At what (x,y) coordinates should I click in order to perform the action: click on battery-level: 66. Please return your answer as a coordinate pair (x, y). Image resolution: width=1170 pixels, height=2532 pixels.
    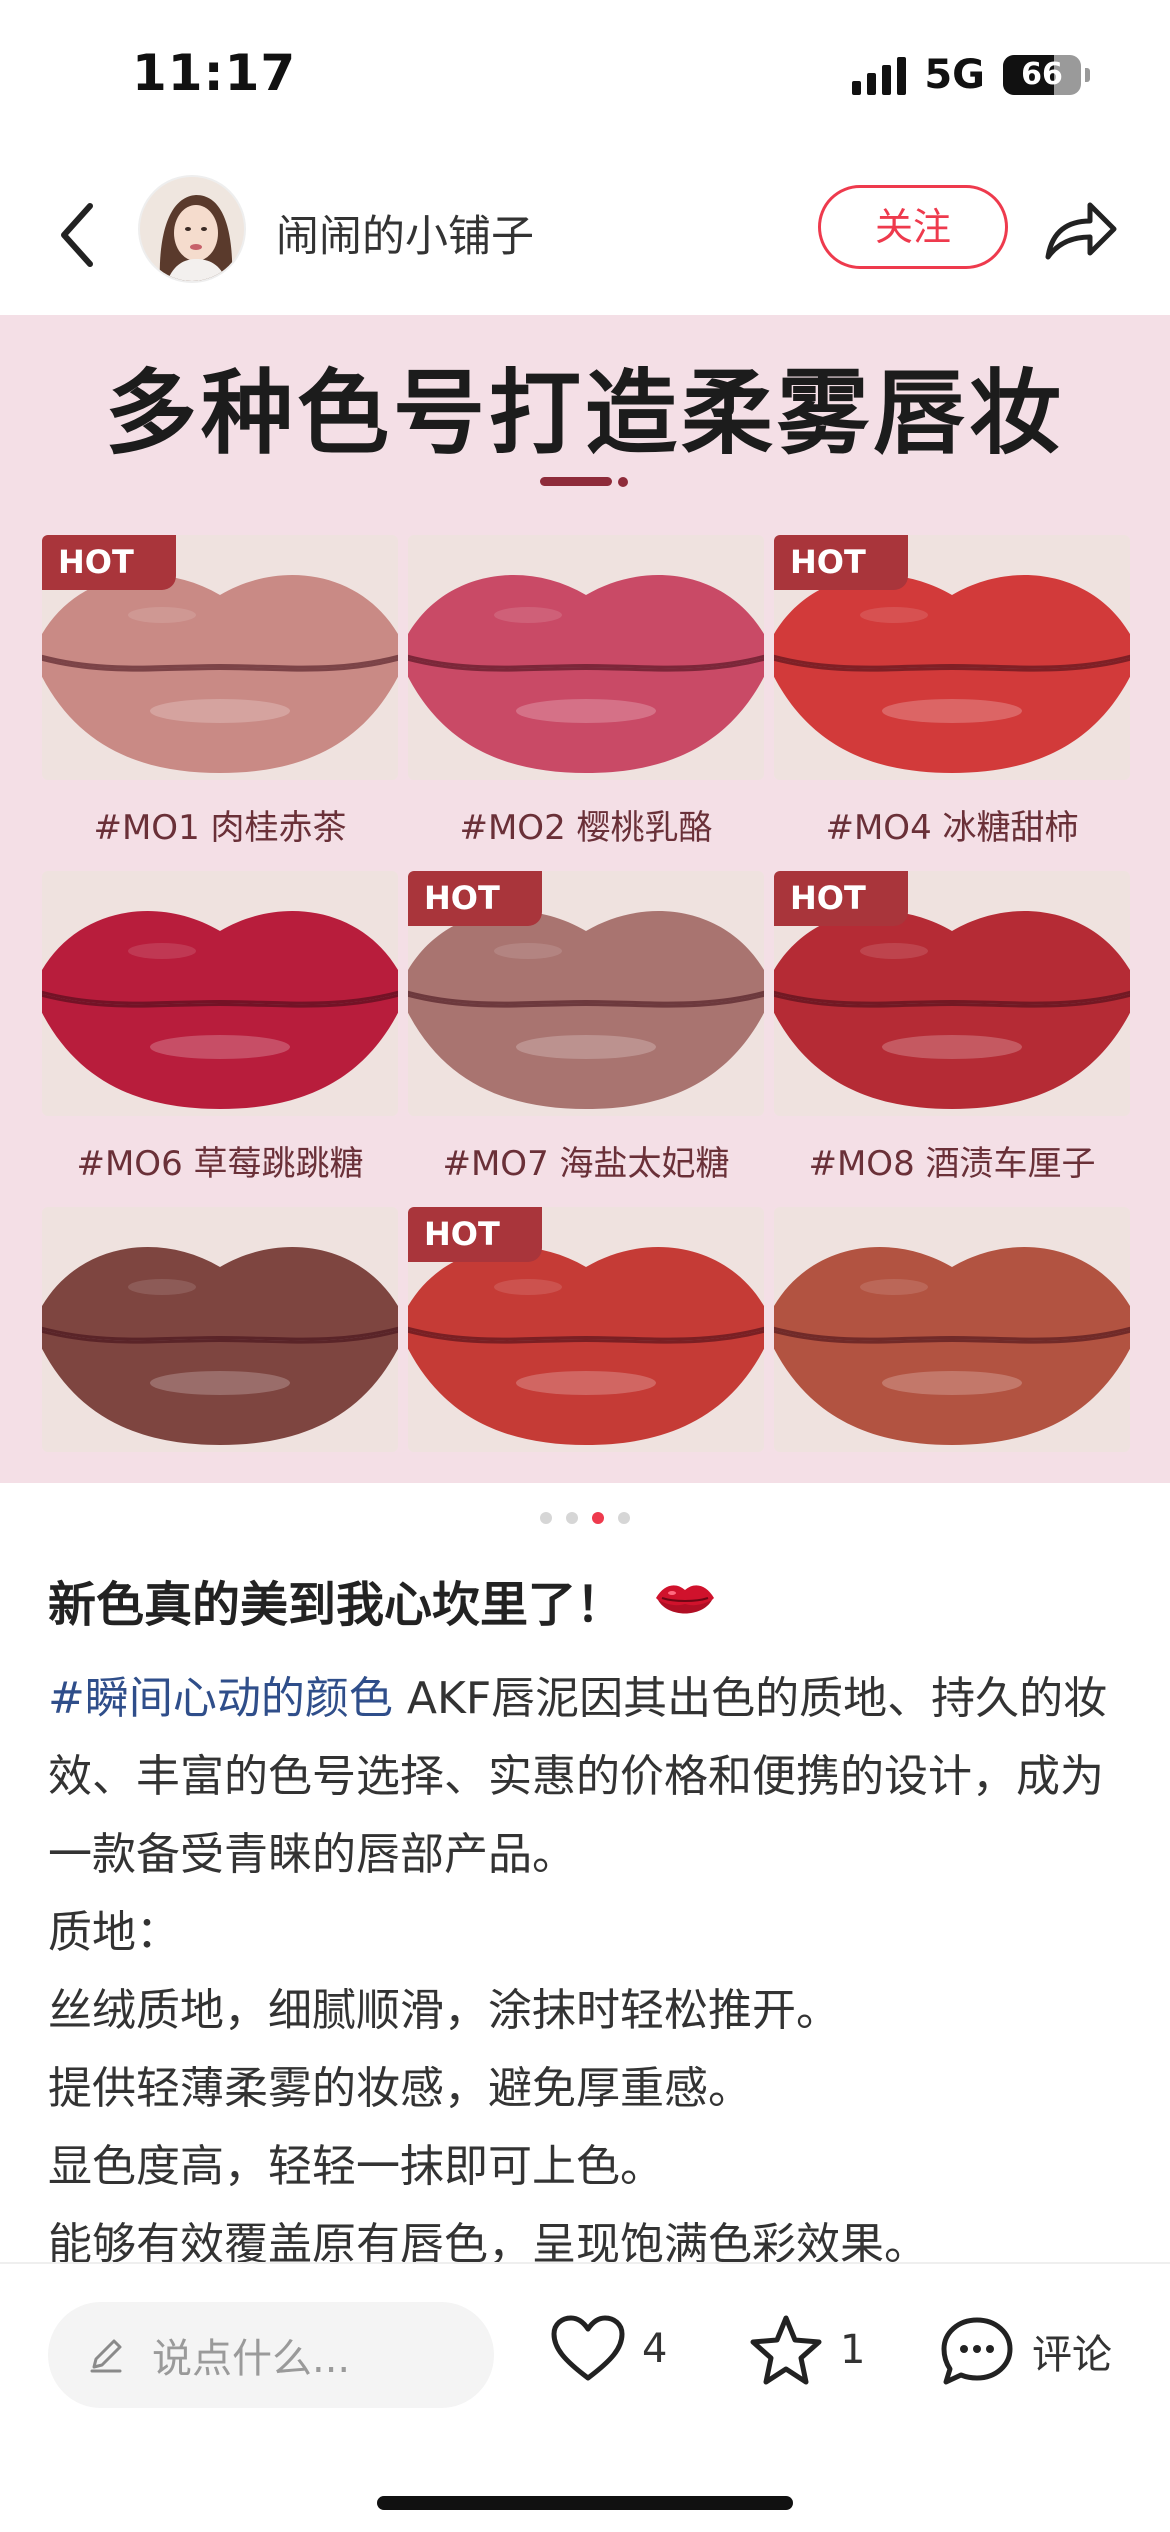
    Looking at the image, I should click on (1042, 74).